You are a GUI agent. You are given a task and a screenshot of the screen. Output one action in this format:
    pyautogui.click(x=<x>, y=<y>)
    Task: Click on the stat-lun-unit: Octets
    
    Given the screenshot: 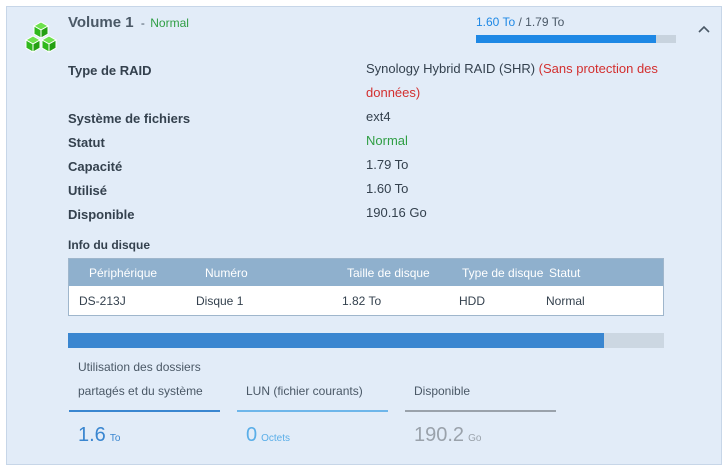 What is the action you would take?
    pyautogui.click(x=276, y=438)
    